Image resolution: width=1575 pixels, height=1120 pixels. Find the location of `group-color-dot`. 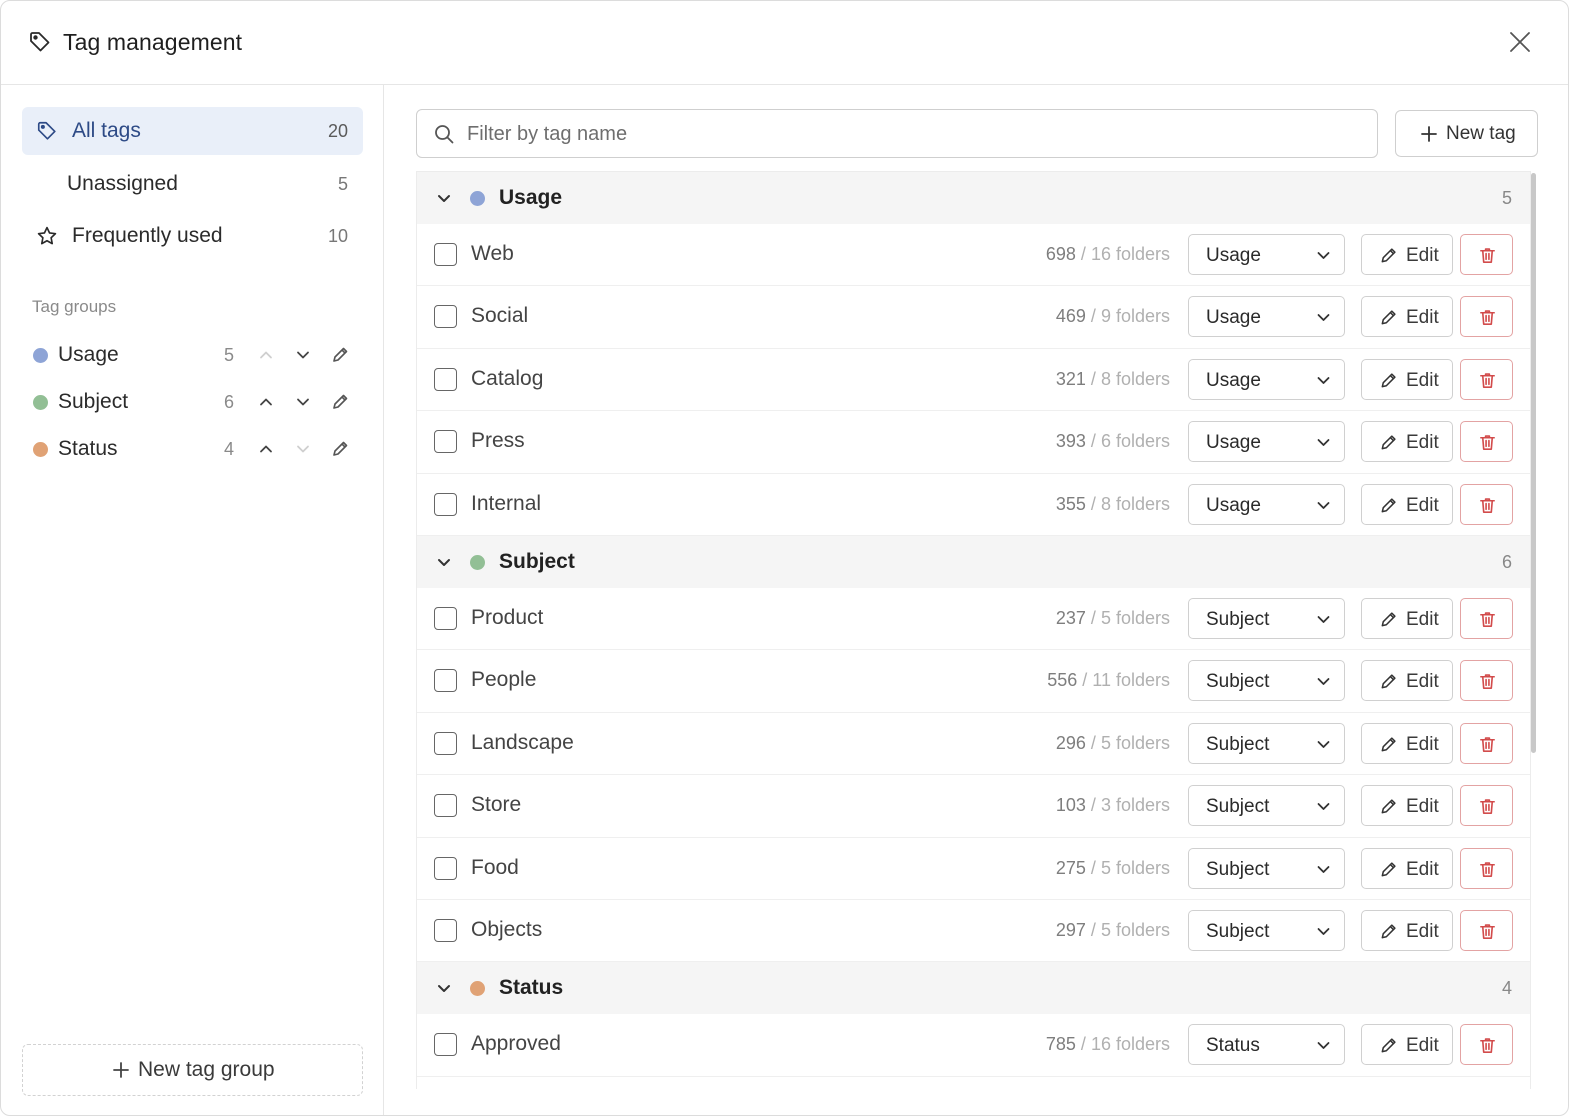

group-color-dot is located at coordinates (40, 449).